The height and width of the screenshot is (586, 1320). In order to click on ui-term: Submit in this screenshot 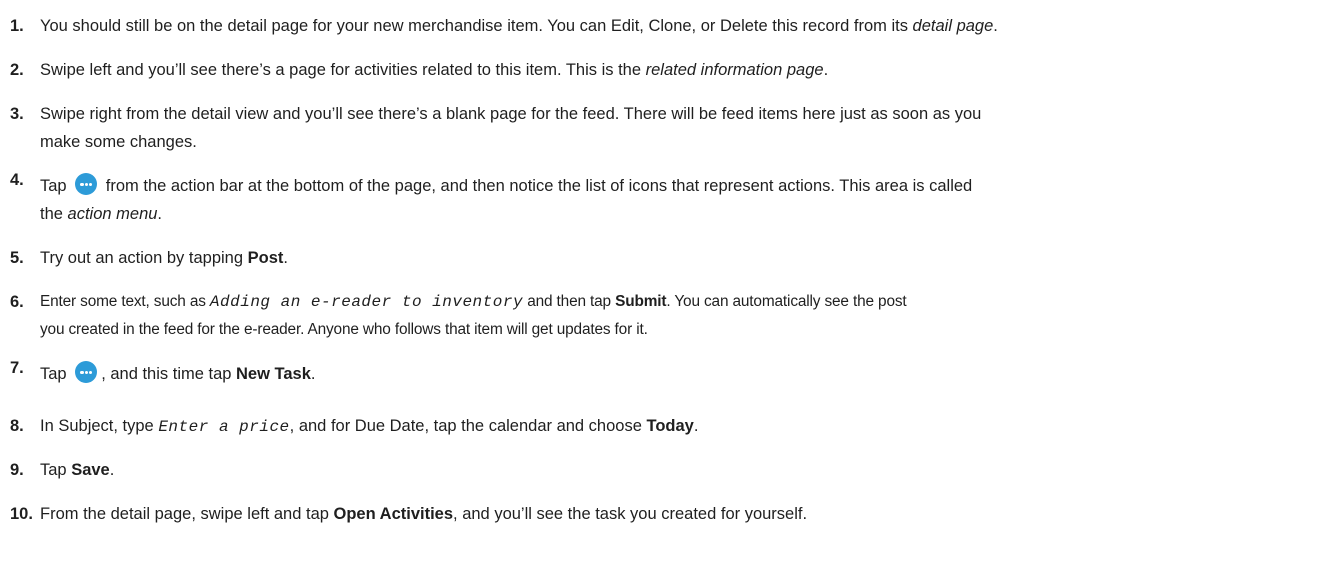, I will do `click(641, 301)`.